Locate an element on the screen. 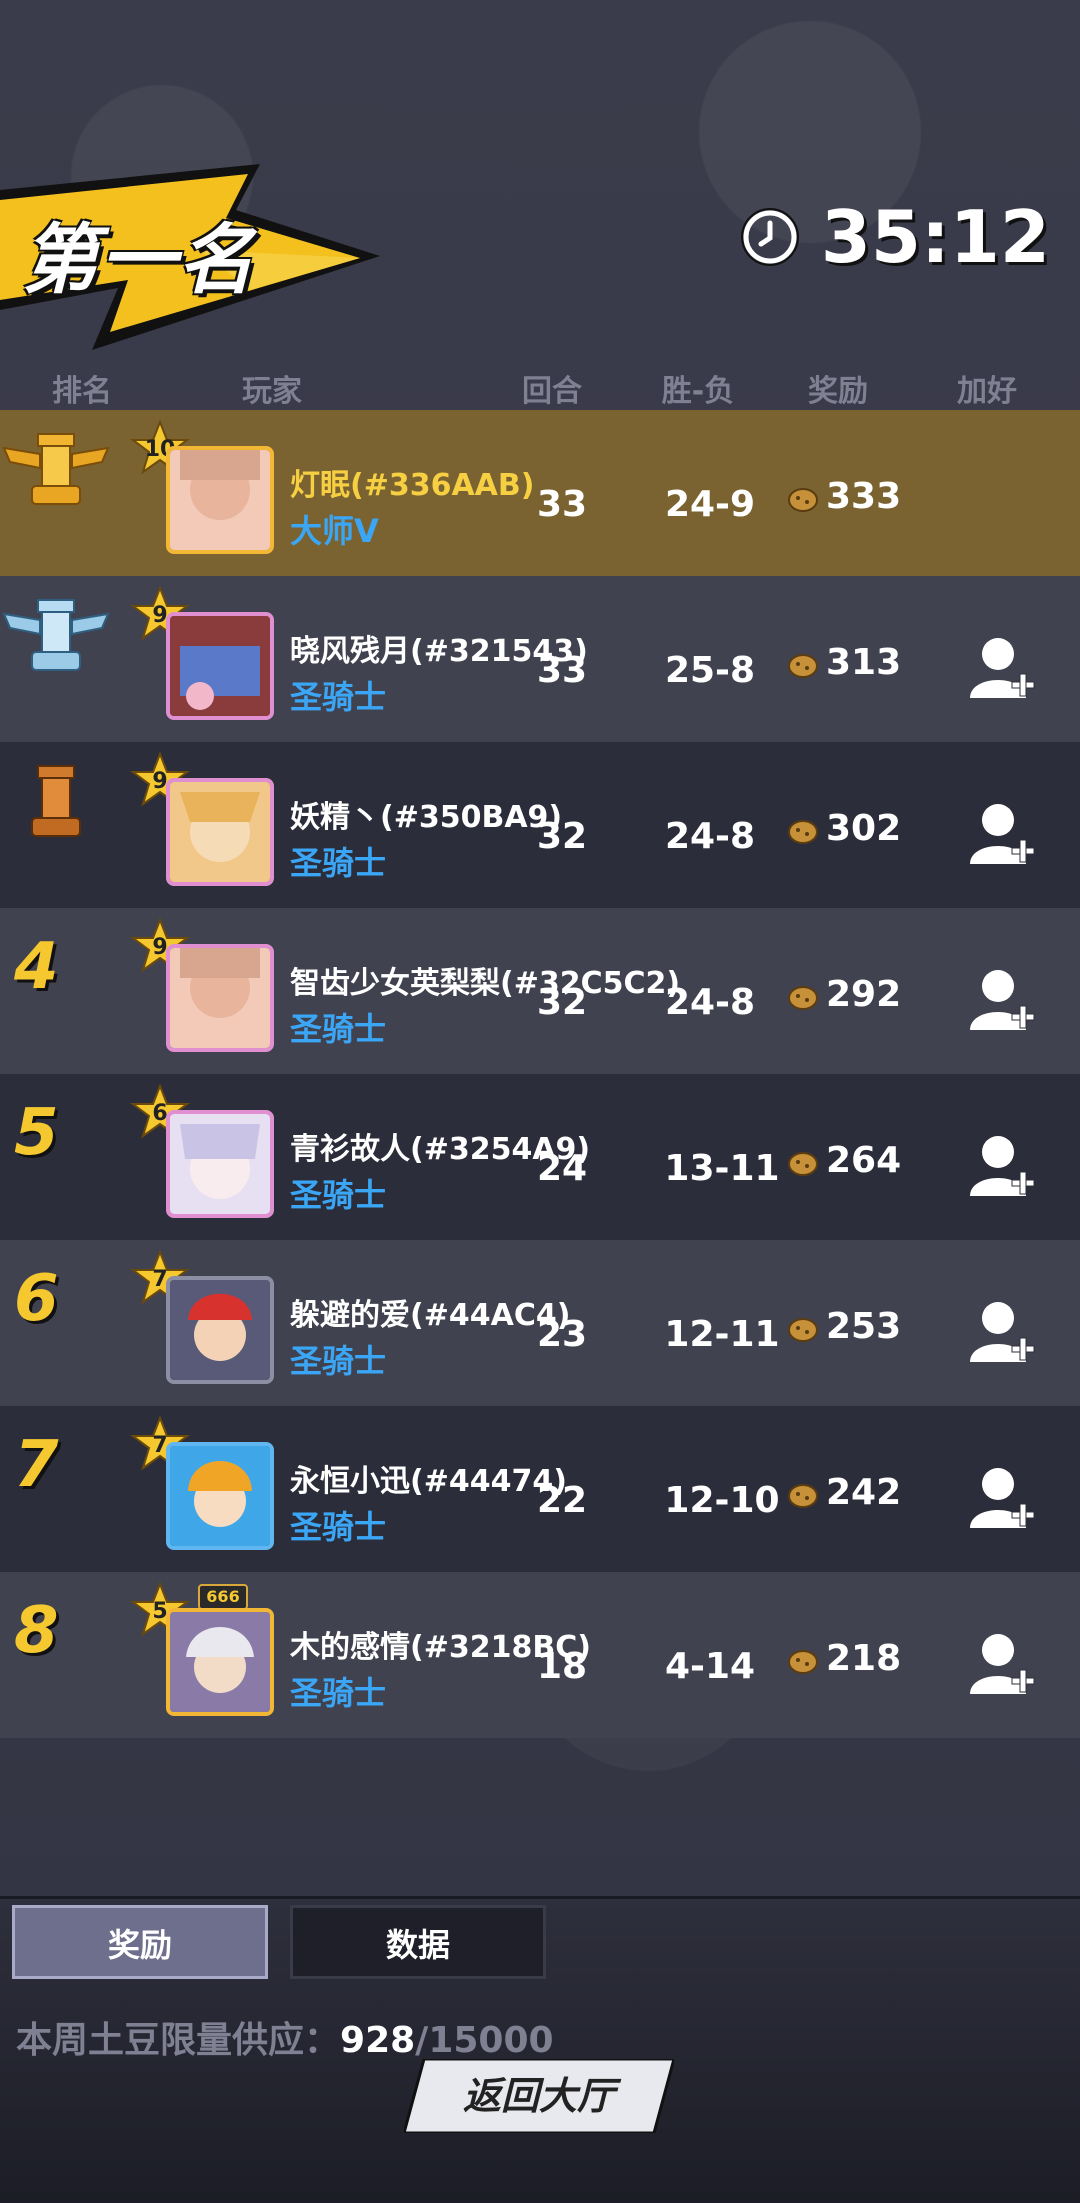  bronze-rook-trophy-icon is located at coordinates (56, 801).